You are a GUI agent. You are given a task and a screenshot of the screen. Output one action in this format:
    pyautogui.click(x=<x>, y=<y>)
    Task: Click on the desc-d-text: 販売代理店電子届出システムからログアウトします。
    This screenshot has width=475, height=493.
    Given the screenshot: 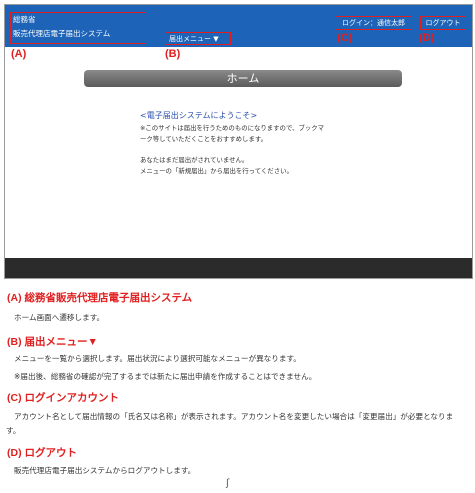 What is the action you would take?
    pyautogui.click(x=105, y=470)
    